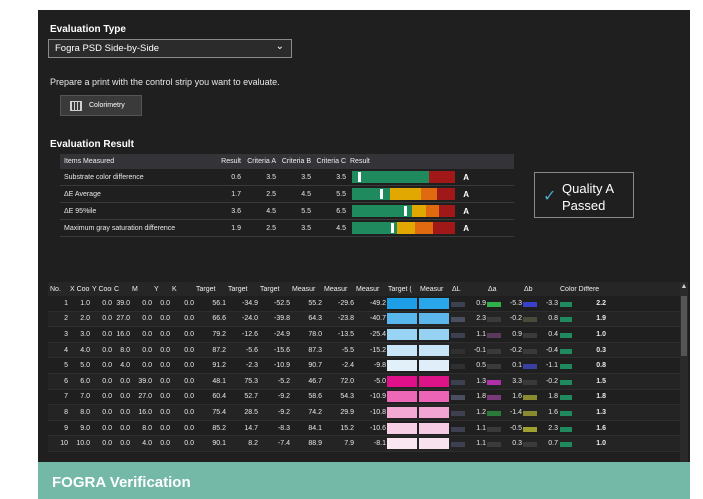  Describe the element at coordinates (468, 289) in the screenshot. I see `column-header: ΔL` at that location.